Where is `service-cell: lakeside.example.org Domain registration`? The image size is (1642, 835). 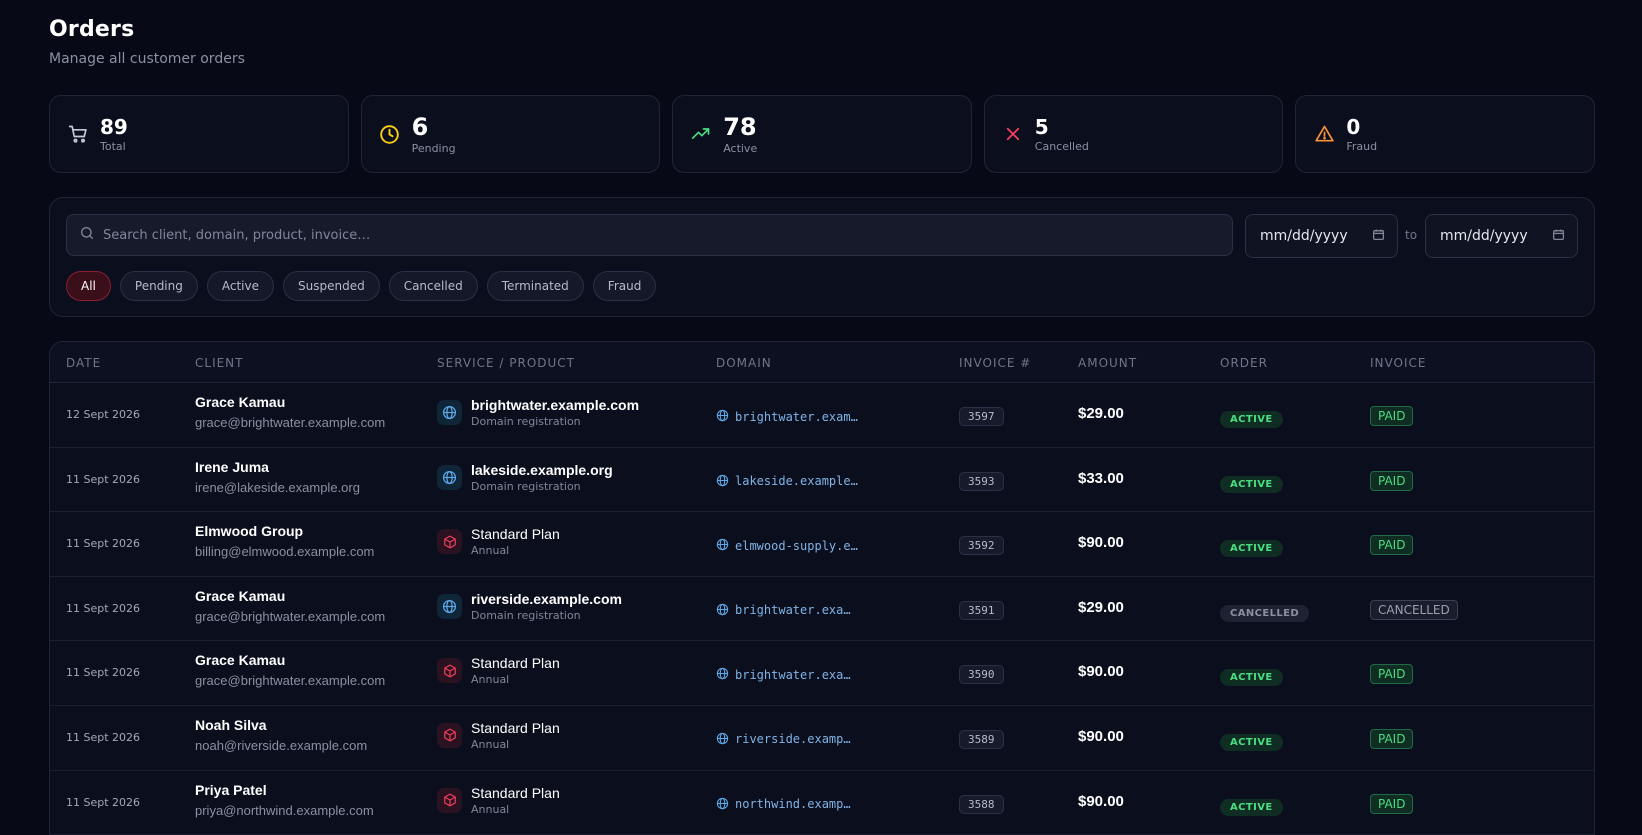 service-cell: lakeside.example.org Domain registration is located at coordinates (525, 477).